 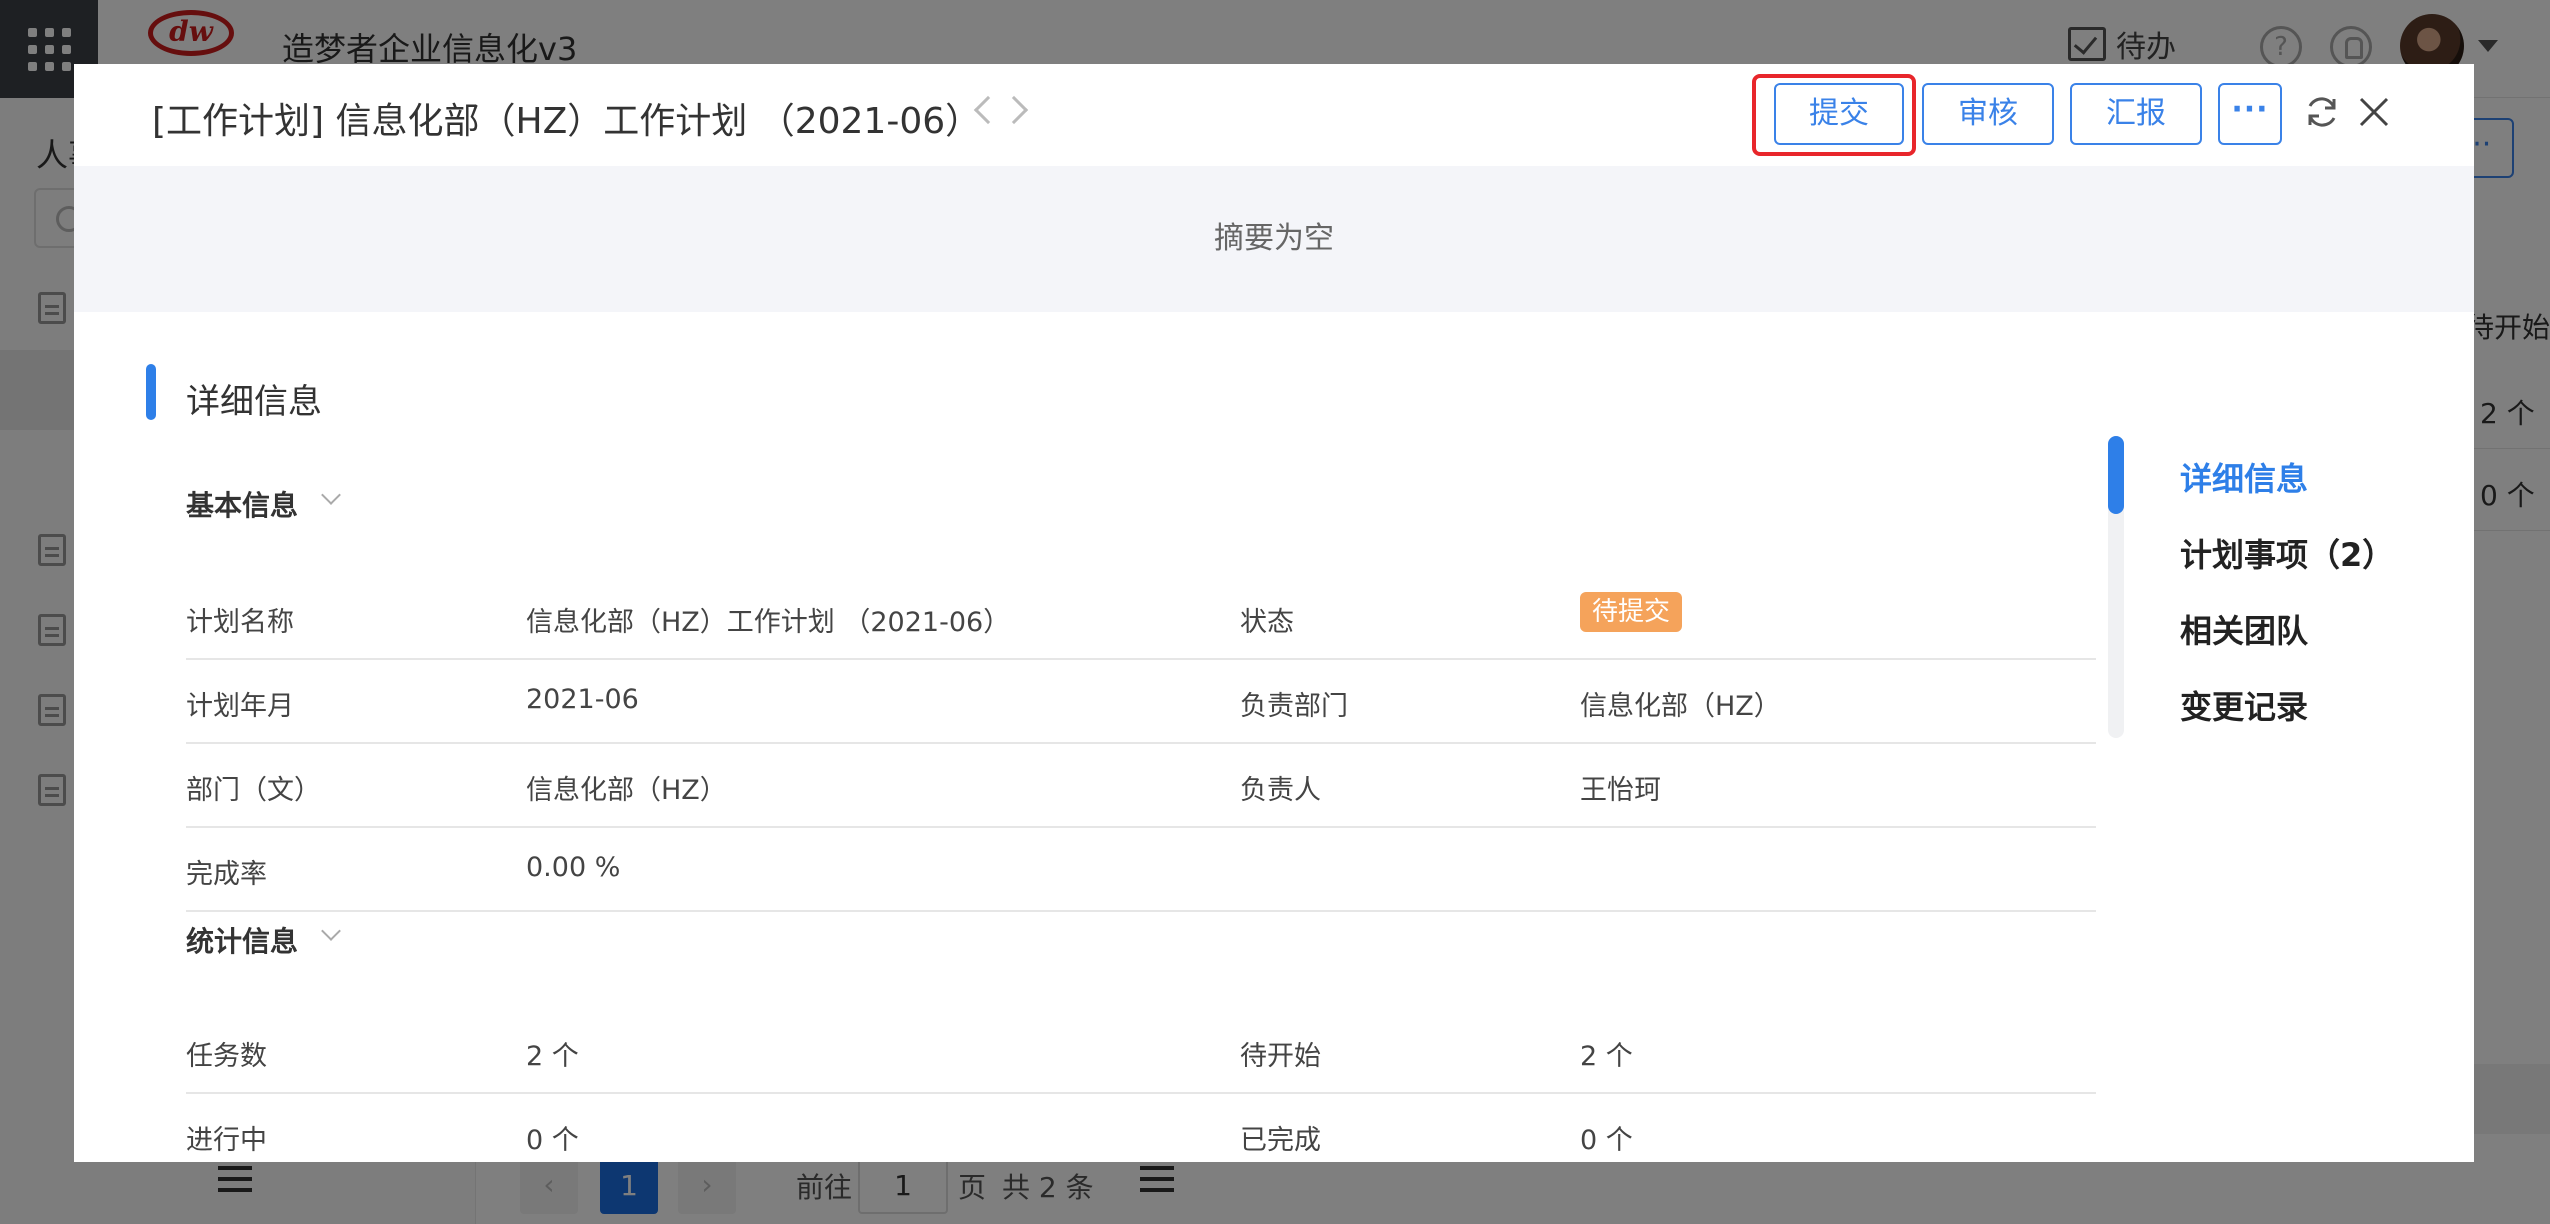 What do you see at coordinates (1141, 618) in the screenshot?
I see `table-row: 计划名称 信息化部（HZ）工作计划 （2021-06） 状态 待提交` at bounding box center [1141, 618].